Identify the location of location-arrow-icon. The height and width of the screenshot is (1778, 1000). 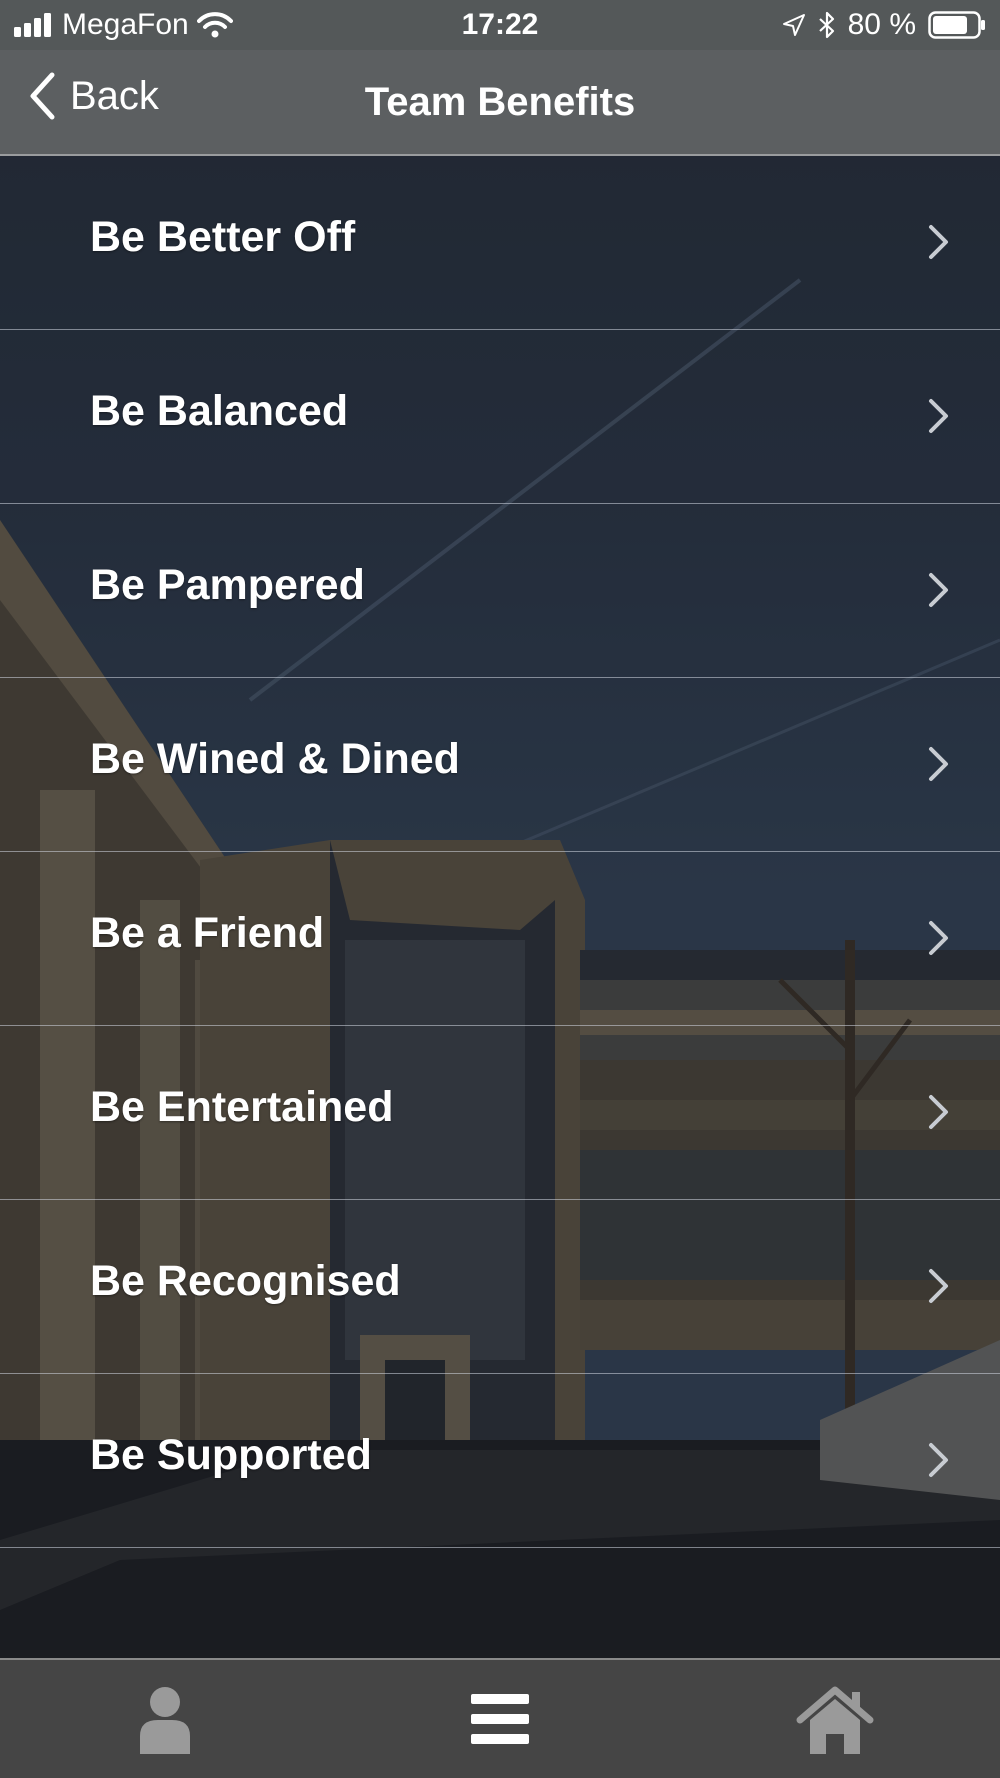
(793, 25).